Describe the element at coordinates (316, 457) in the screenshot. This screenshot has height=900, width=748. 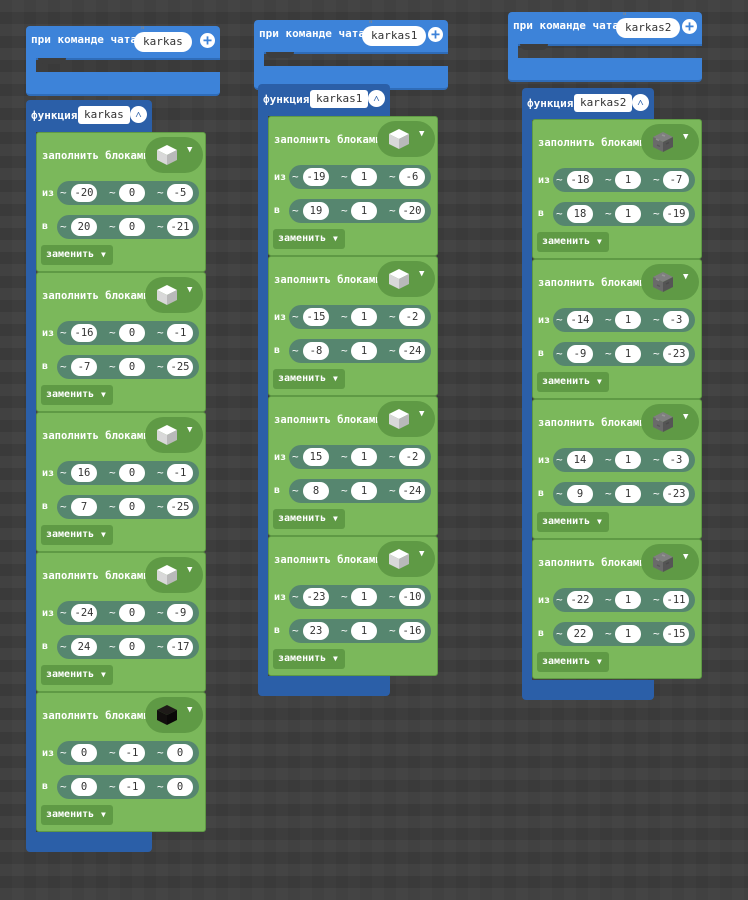
I see `coordinate-value: 15` at that location.